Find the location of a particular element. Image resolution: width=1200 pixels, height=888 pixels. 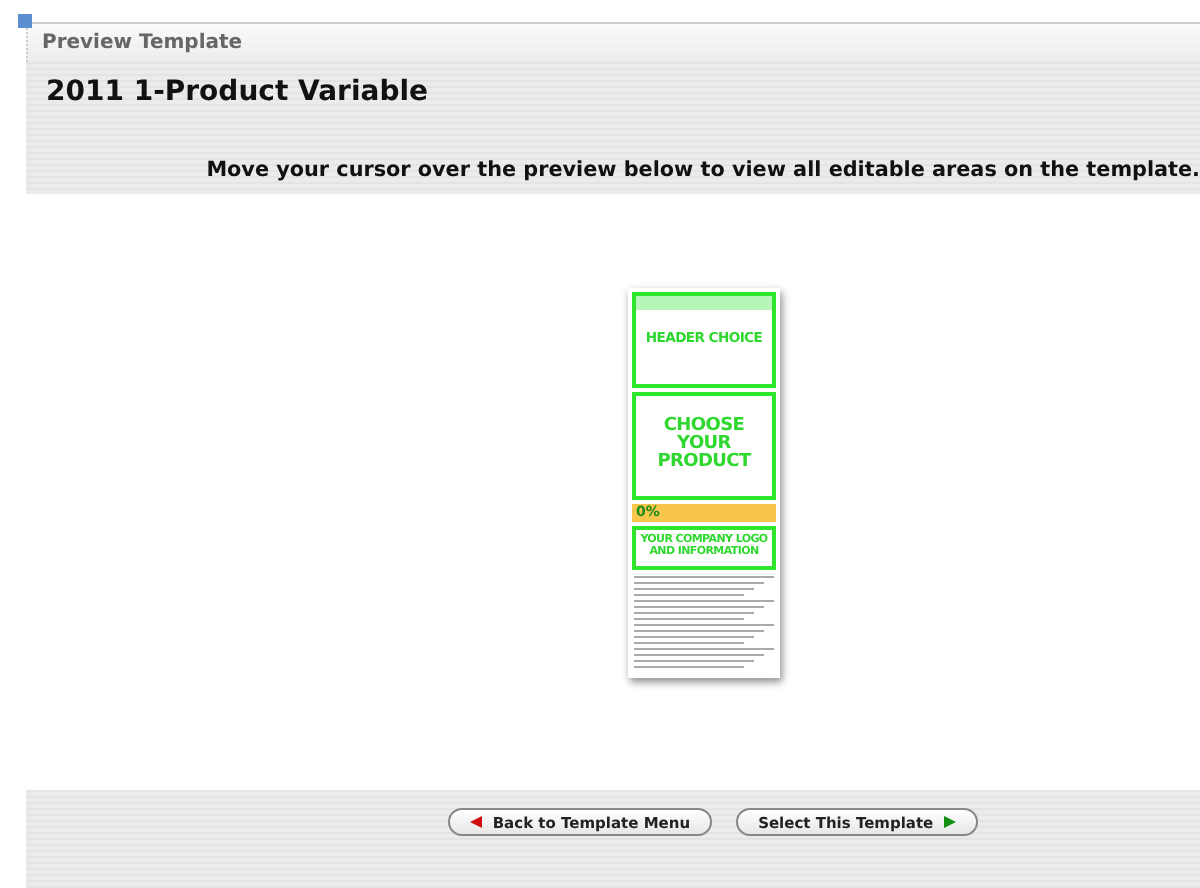

product-text: PRODUCT is located at coordinates (704, 463).